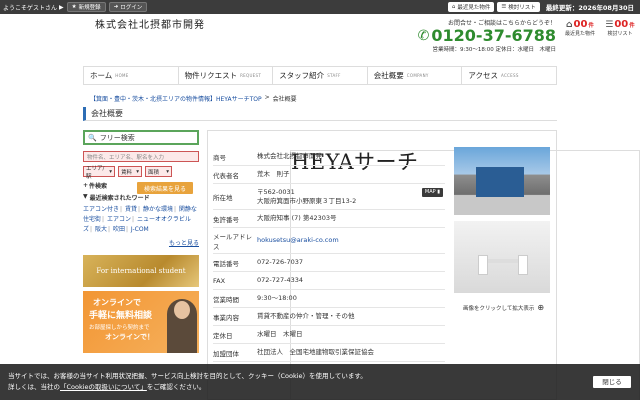  I want to click on recent-label: 最近見た物件, so click(474, 8).